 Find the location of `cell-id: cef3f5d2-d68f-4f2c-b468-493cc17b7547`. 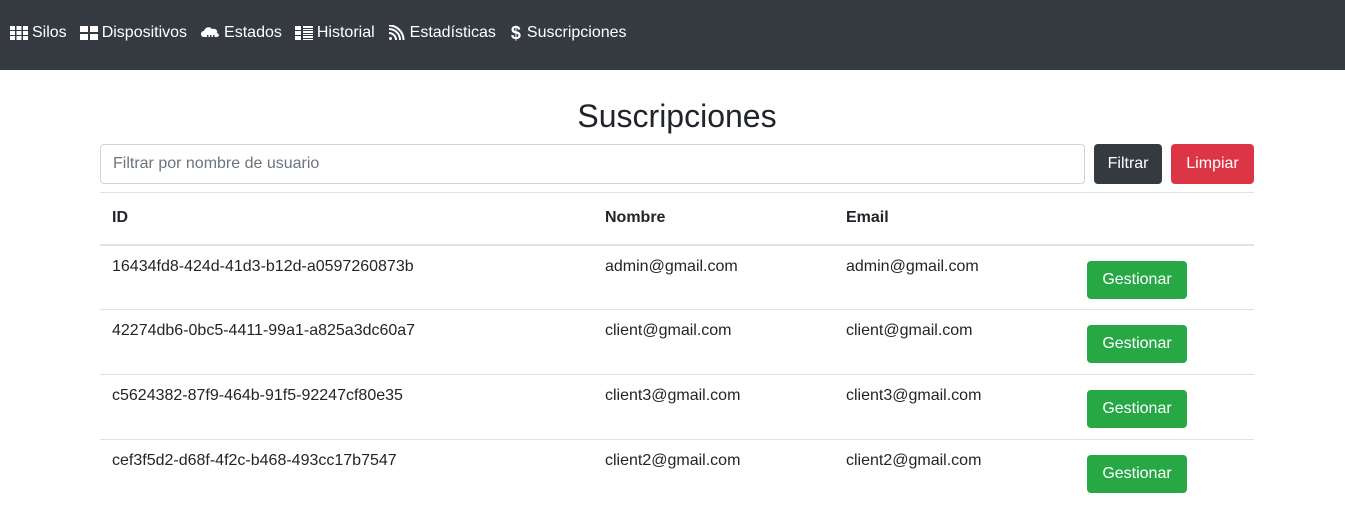

cell-id: cef3f5d2-d68f-4f2c-b468-493cc17b7547 is located at coordinates (254, 460).